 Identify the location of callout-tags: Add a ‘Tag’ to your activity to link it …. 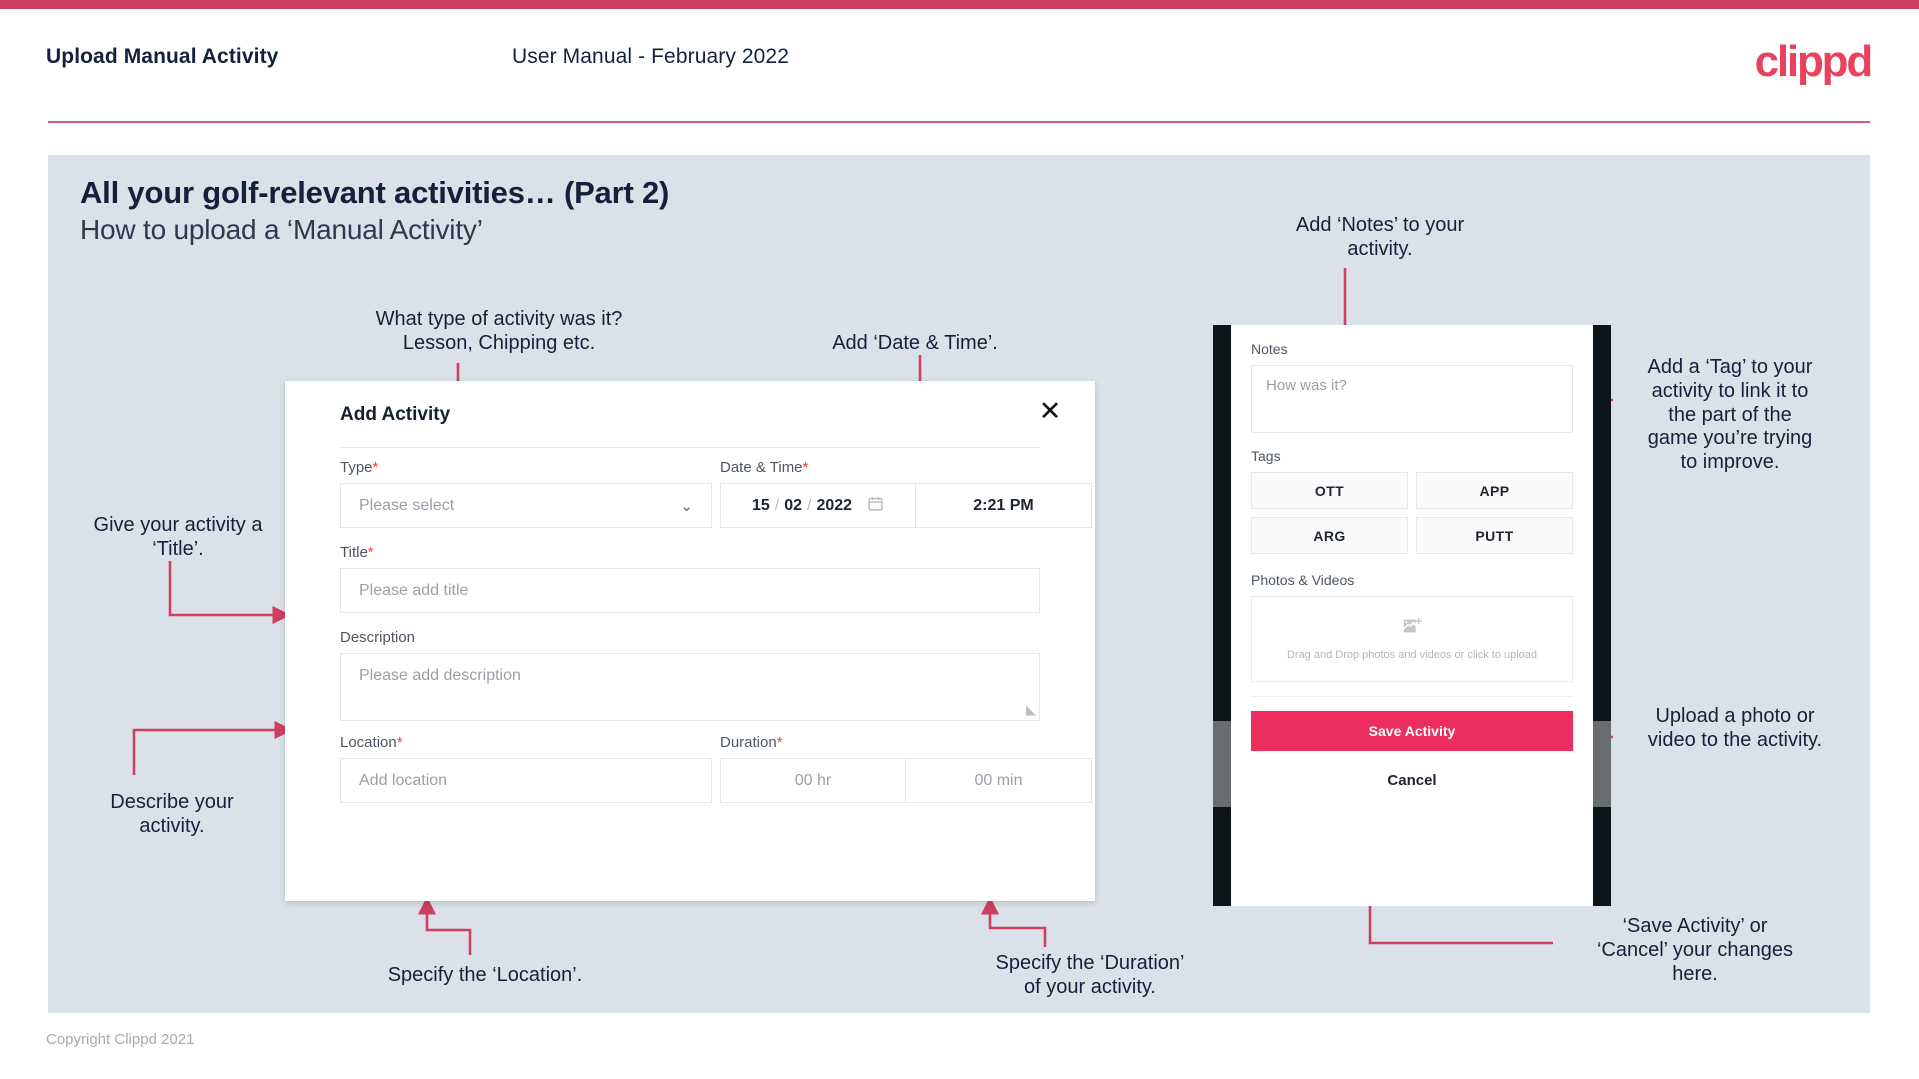
(1730, 415).